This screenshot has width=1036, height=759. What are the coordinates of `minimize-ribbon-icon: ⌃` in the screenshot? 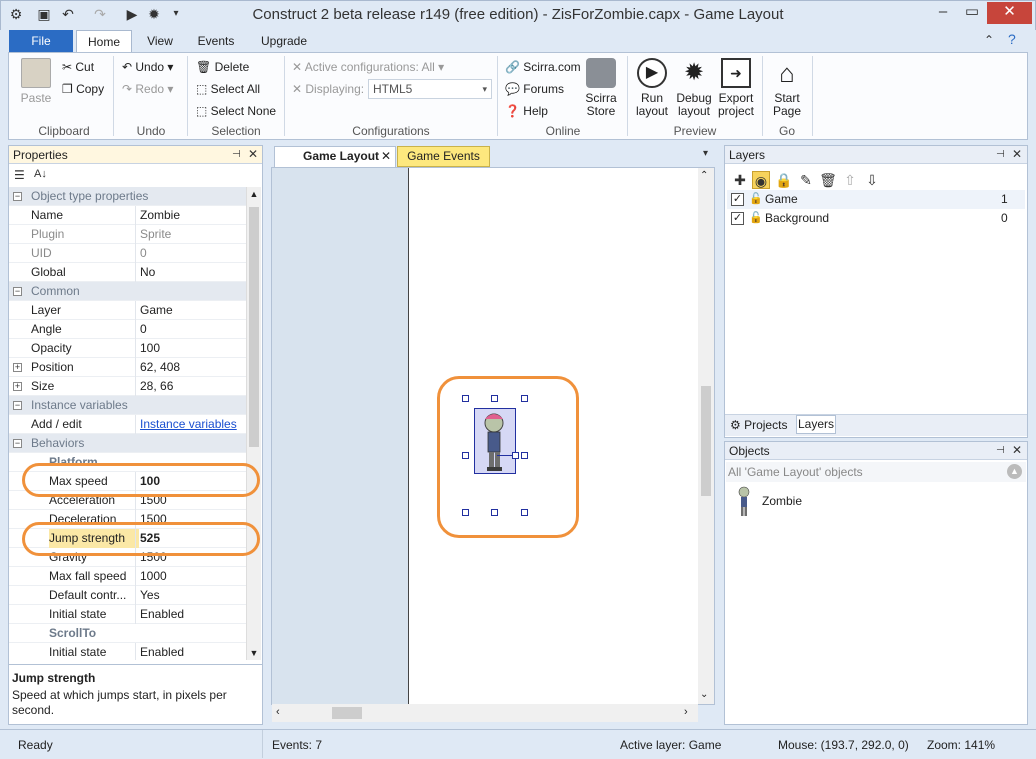 It's located at (989, 40).